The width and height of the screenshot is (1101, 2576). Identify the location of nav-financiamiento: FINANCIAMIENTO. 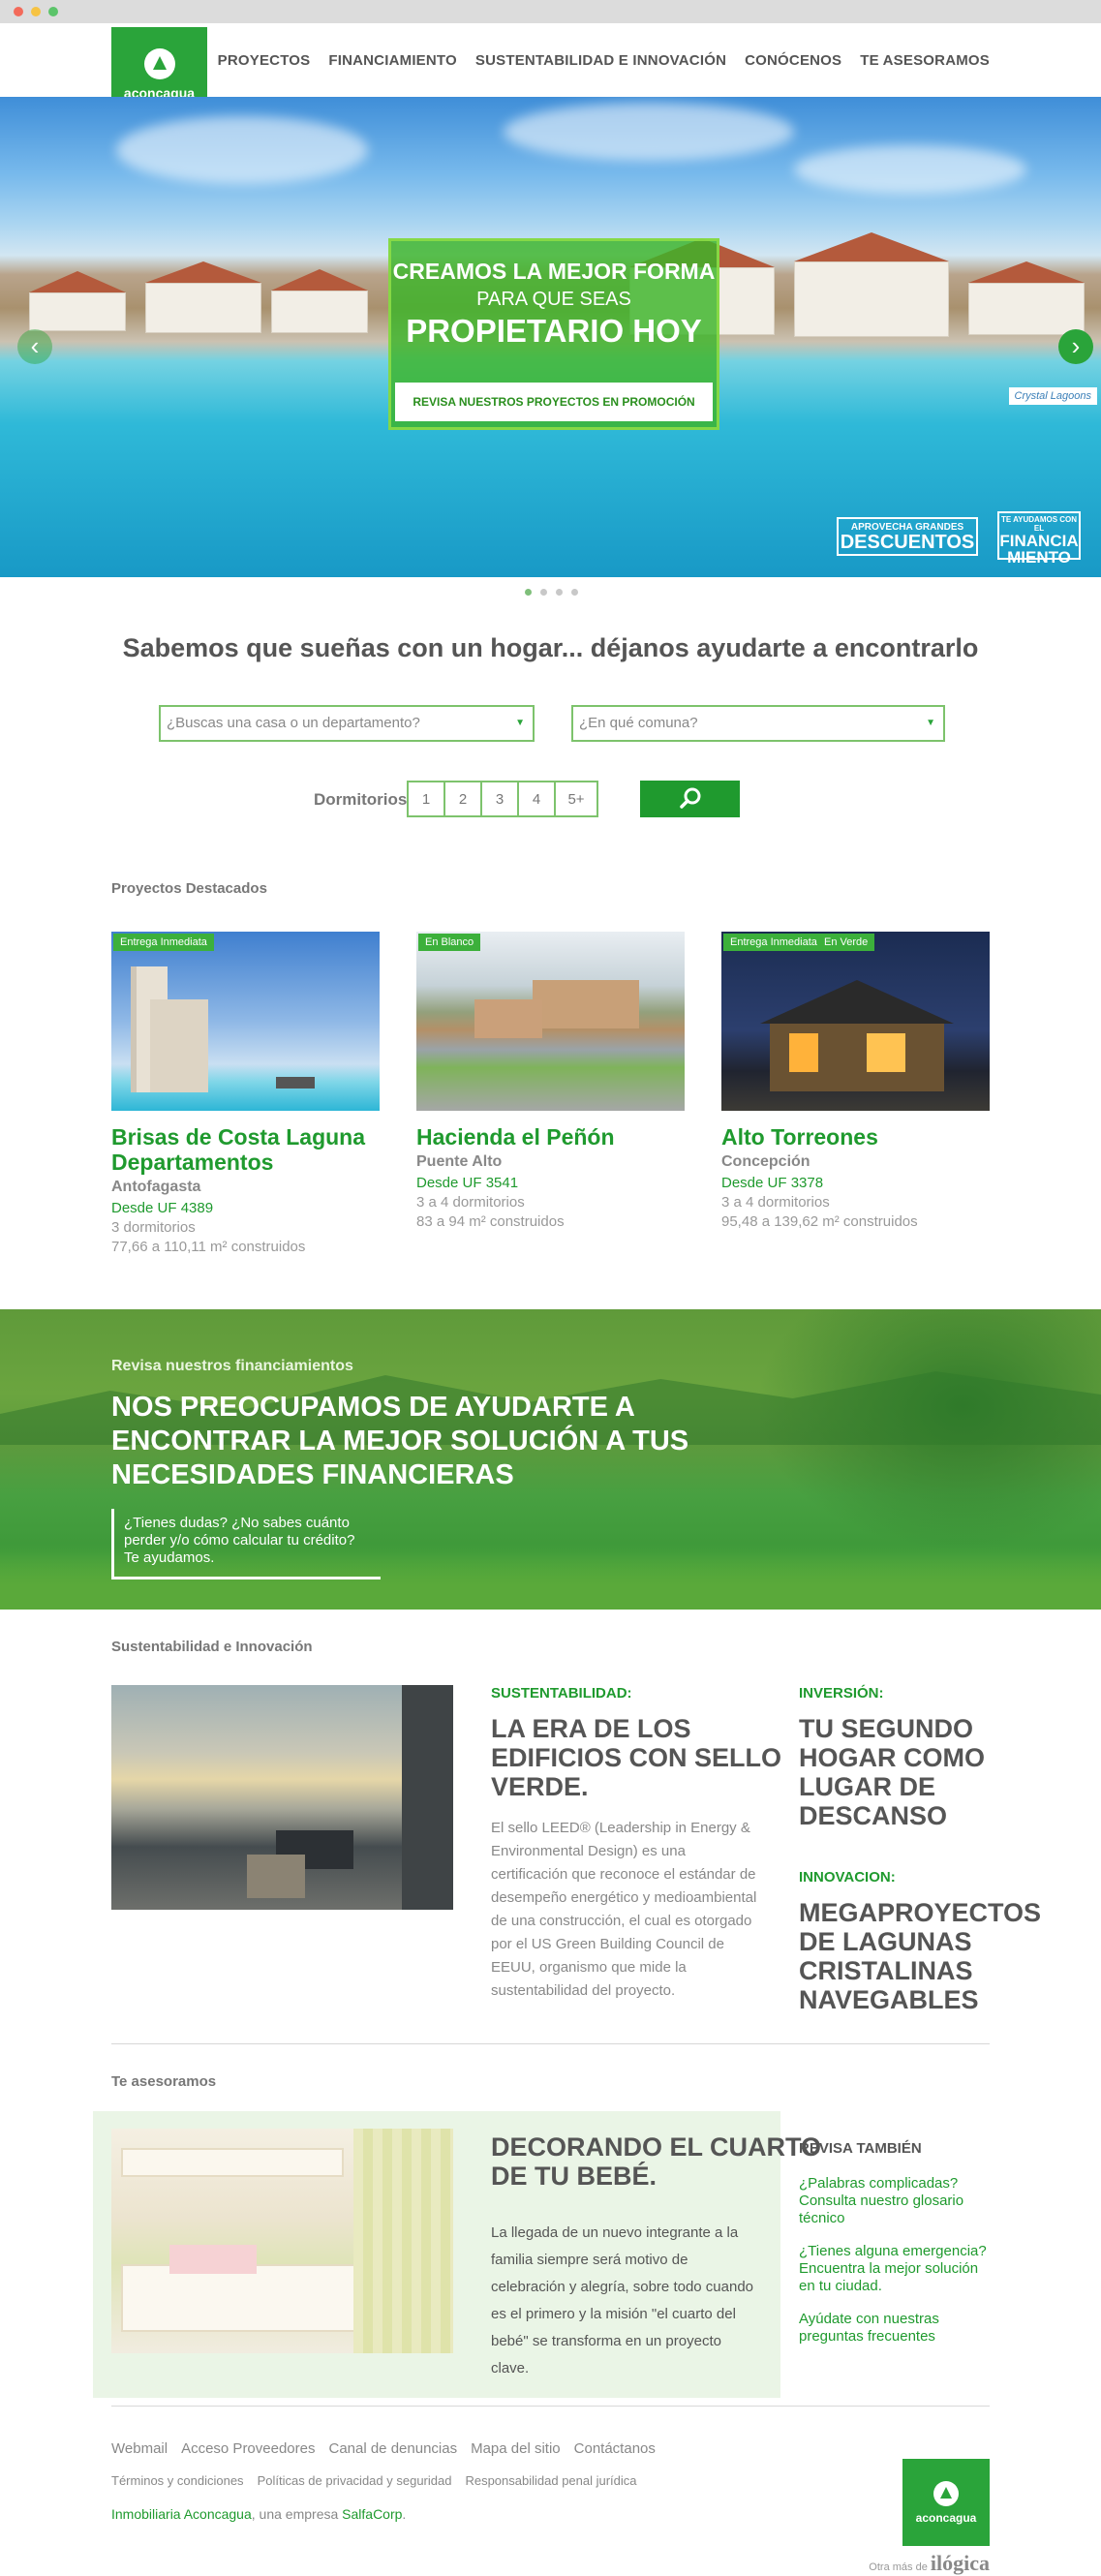
(392, 60).